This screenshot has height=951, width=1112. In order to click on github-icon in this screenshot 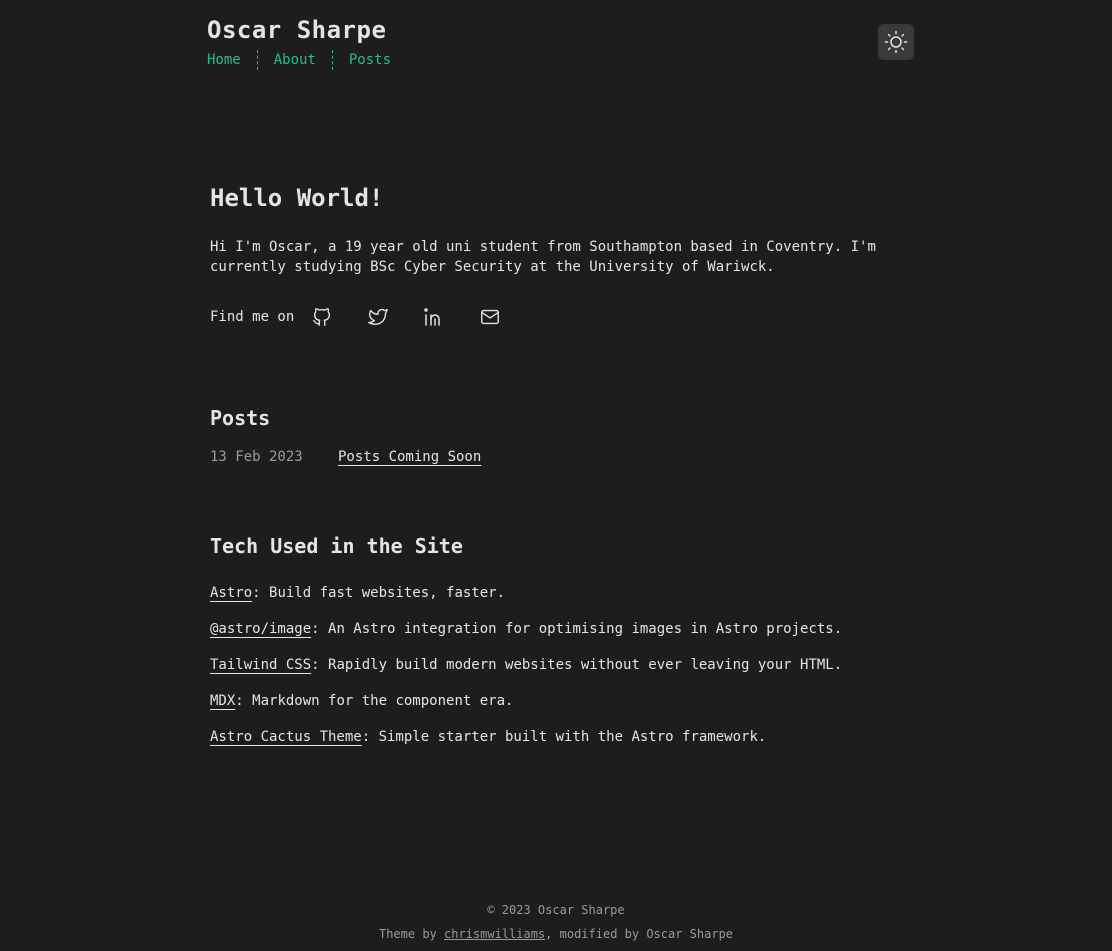, I will do `click(322, 317)`.